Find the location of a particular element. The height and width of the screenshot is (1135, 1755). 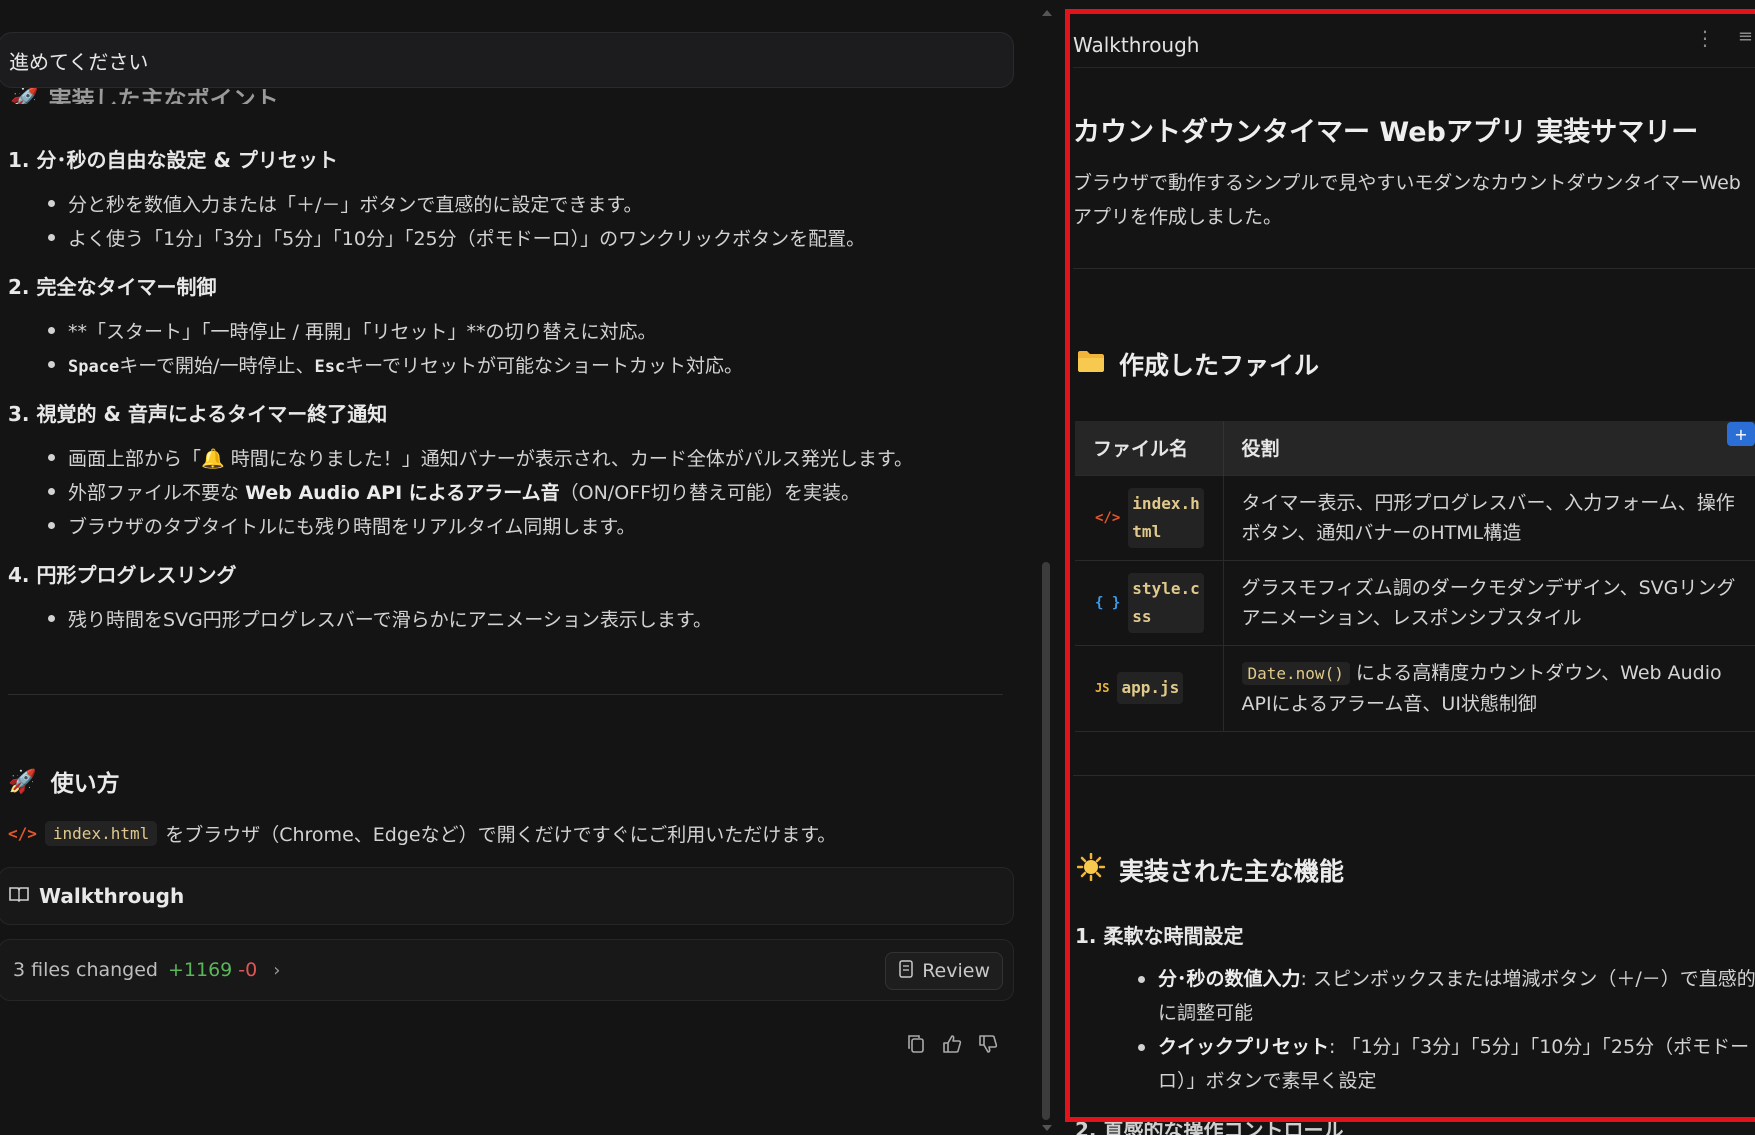

add-comment-icon: + is located at coordinates (1741, 434).